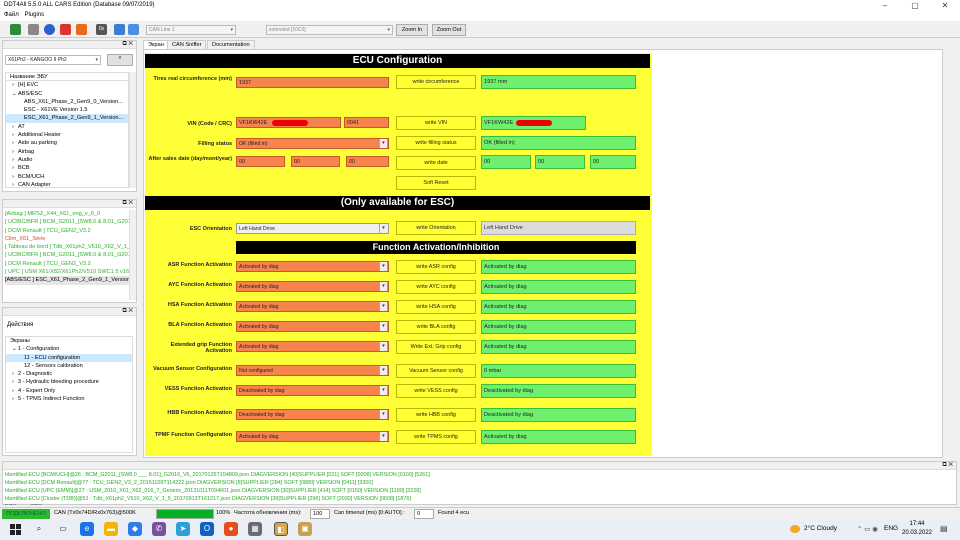  I want to click on outlook-icon: O, so click(207, 529).